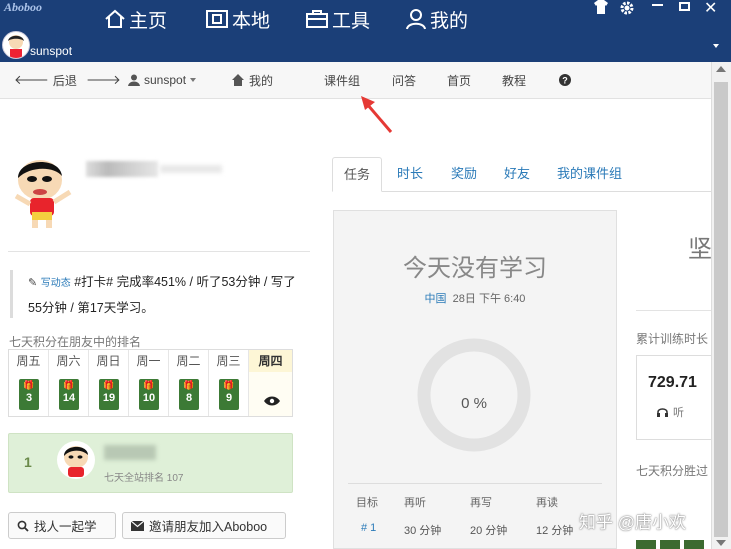  Describe the element at coordinates (601, 7) in the screenshot. I see `skin-icon` at that location.